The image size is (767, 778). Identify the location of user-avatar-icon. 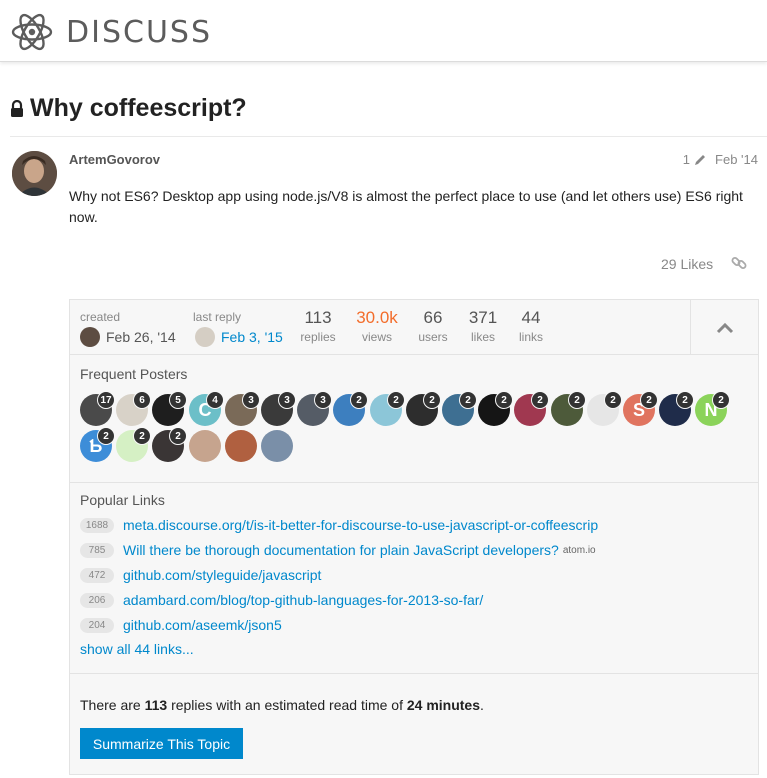
(34, 173).